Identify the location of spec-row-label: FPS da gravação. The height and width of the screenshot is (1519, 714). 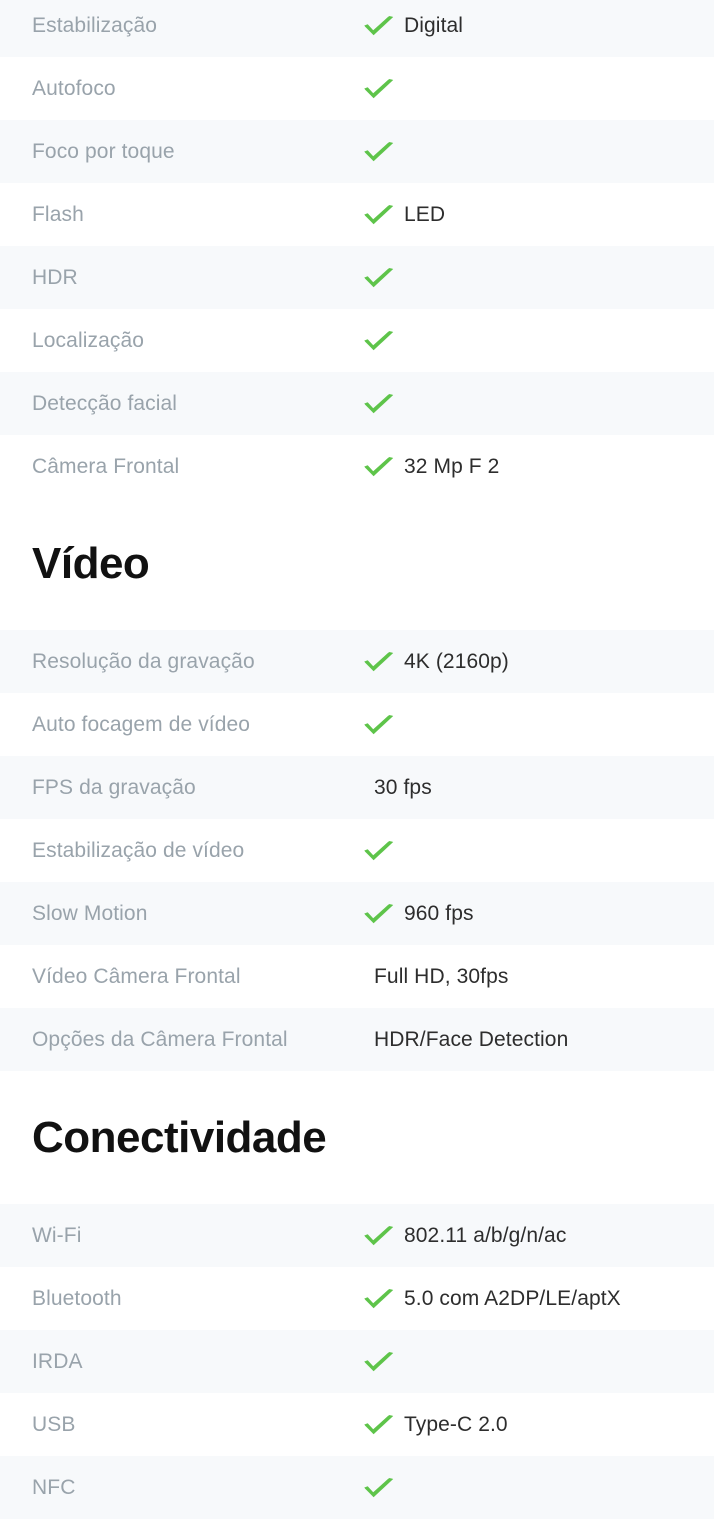
(114, 787).